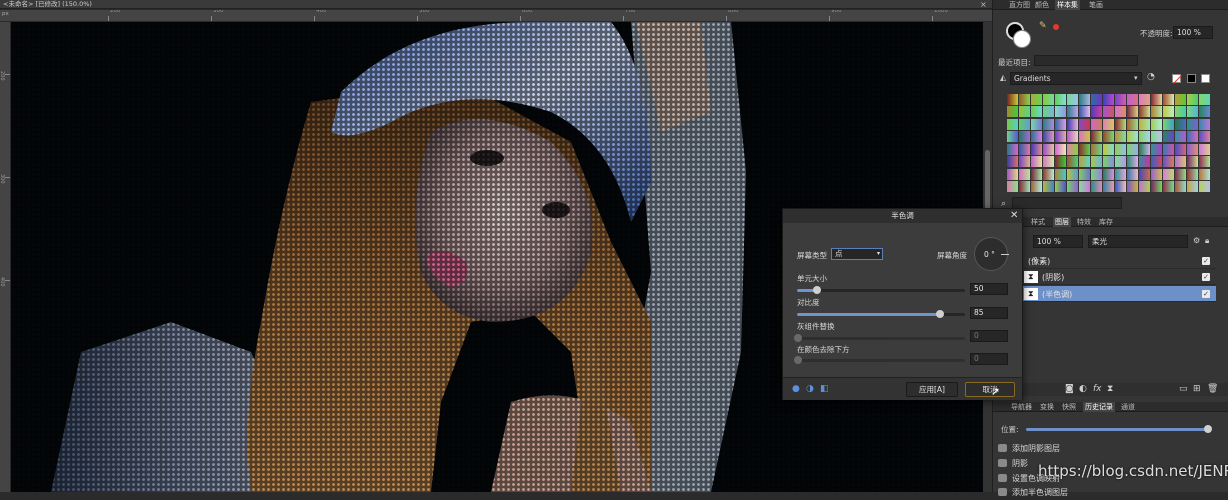 The height and width of the screenshot is (500, 1228). I want to click on adjustment-icon: ◐, so click(1083, 389).